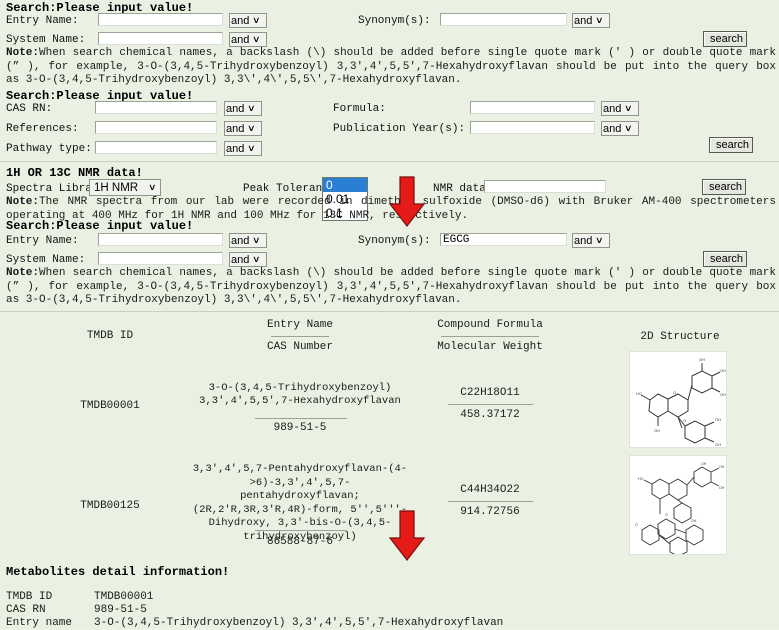  What do you see at coordinates (503, 239) in the screenshot?
I see `section4-synonyms-input` at bounding box center [503, 239].